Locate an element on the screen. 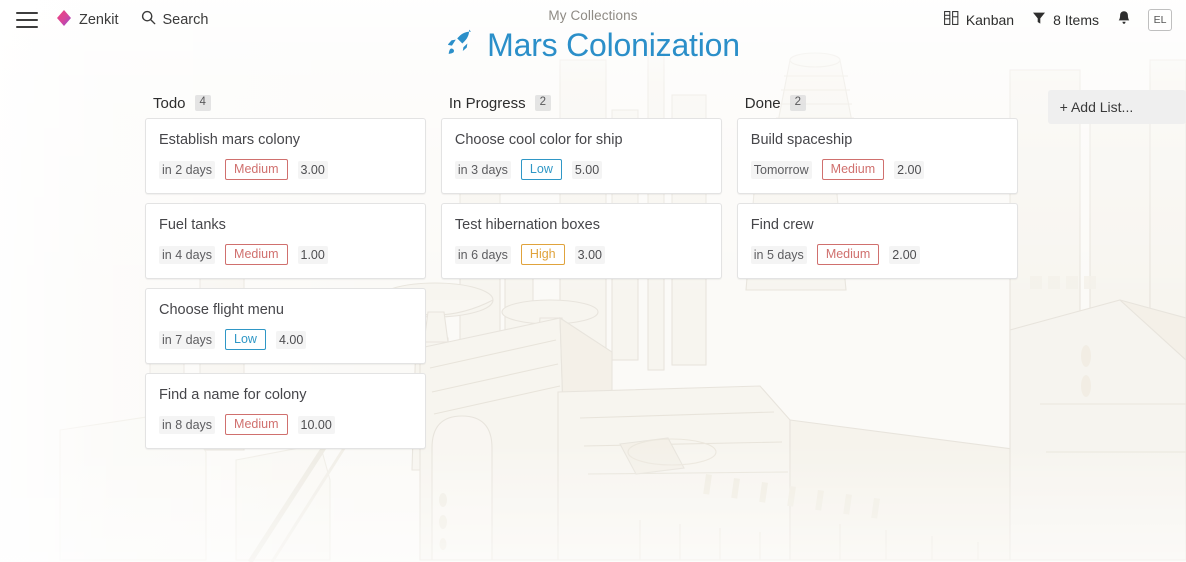  kanban-card: Test hibernation boxes in 6 days High 3.00 is located at coordinates (581, 241).